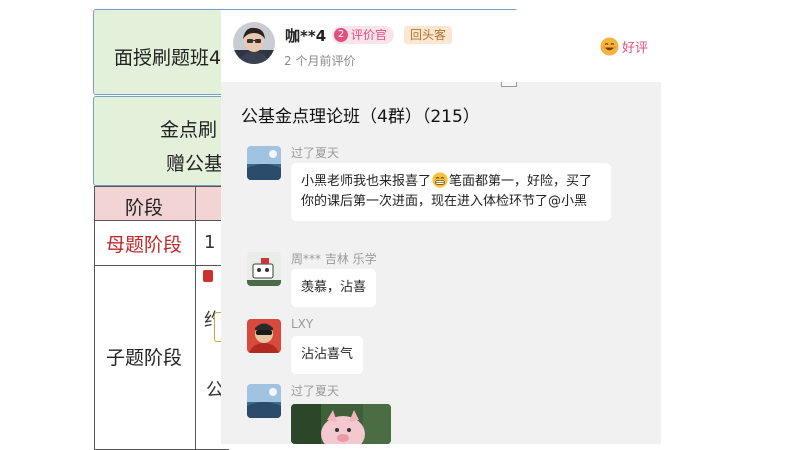 The width and height of the screenshot is (800, 450). Describe the element at coordinates (302, 324) in the screenshot. I see `message-sender: LXY` at that location.